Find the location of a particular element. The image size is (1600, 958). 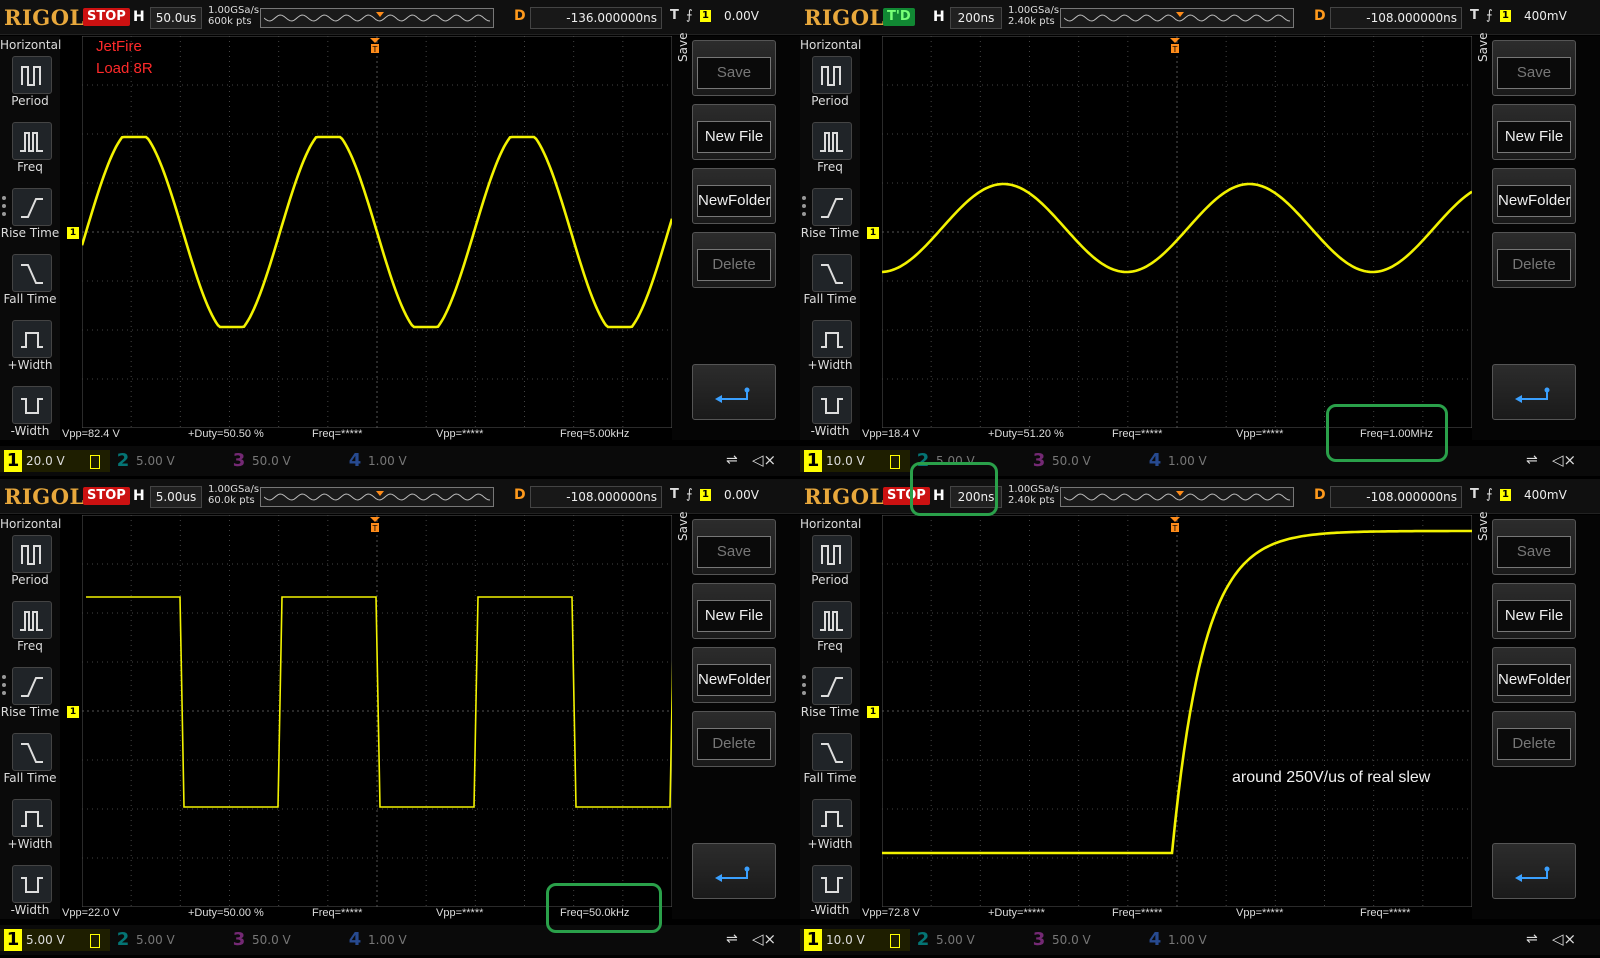

measurement-value: Freq=***** is located at coordinates (1137, 434).